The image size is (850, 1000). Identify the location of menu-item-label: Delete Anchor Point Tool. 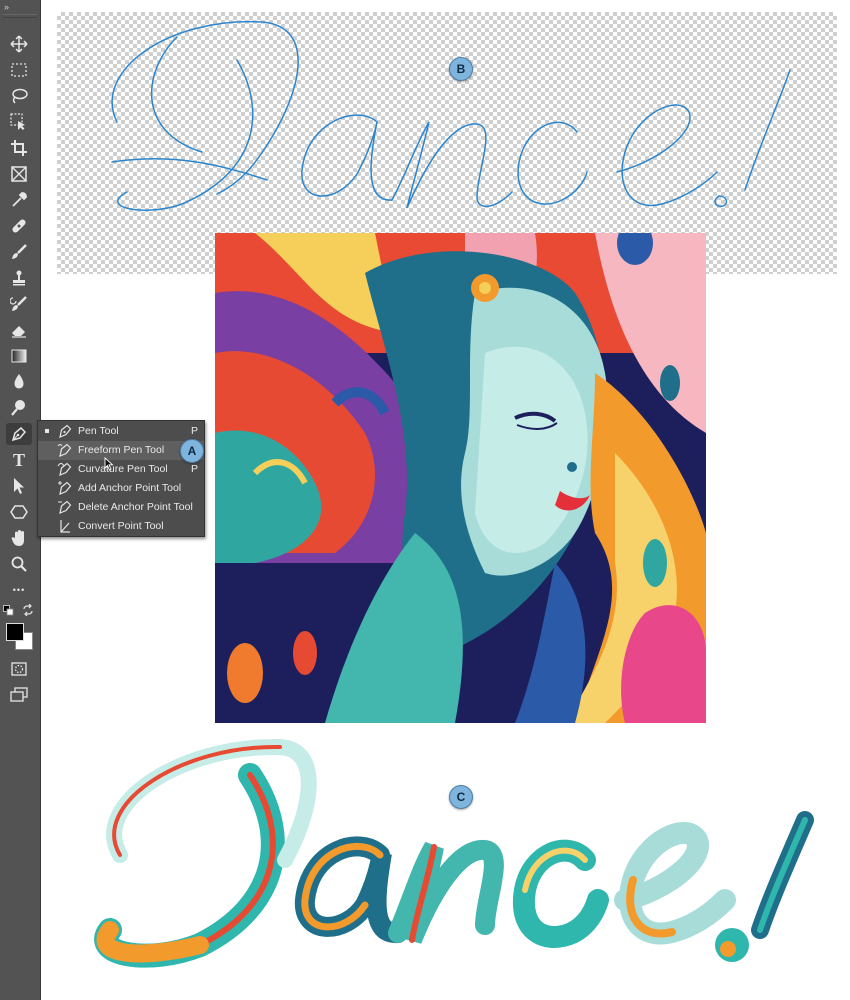
(135, 507).